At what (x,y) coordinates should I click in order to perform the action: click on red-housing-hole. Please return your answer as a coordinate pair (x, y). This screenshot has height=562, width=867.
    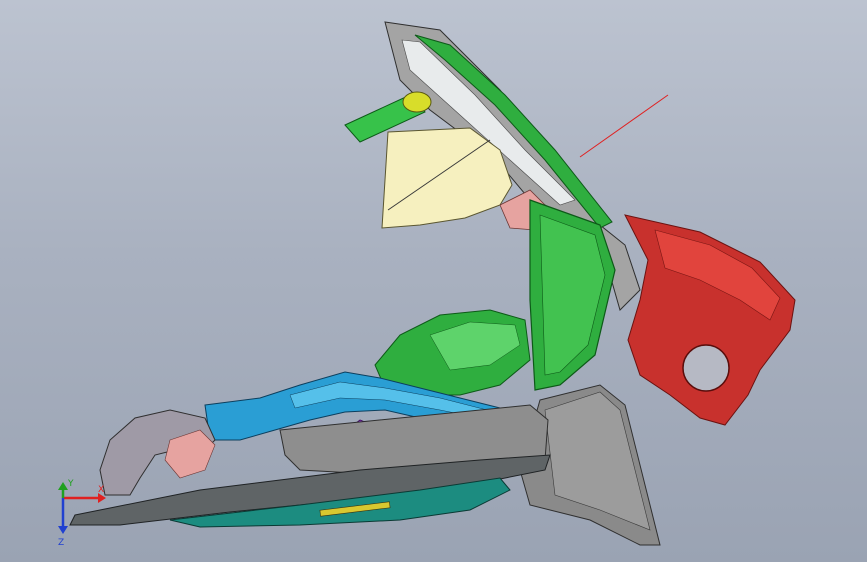
    Looking at the image, I should click on (706, 368).